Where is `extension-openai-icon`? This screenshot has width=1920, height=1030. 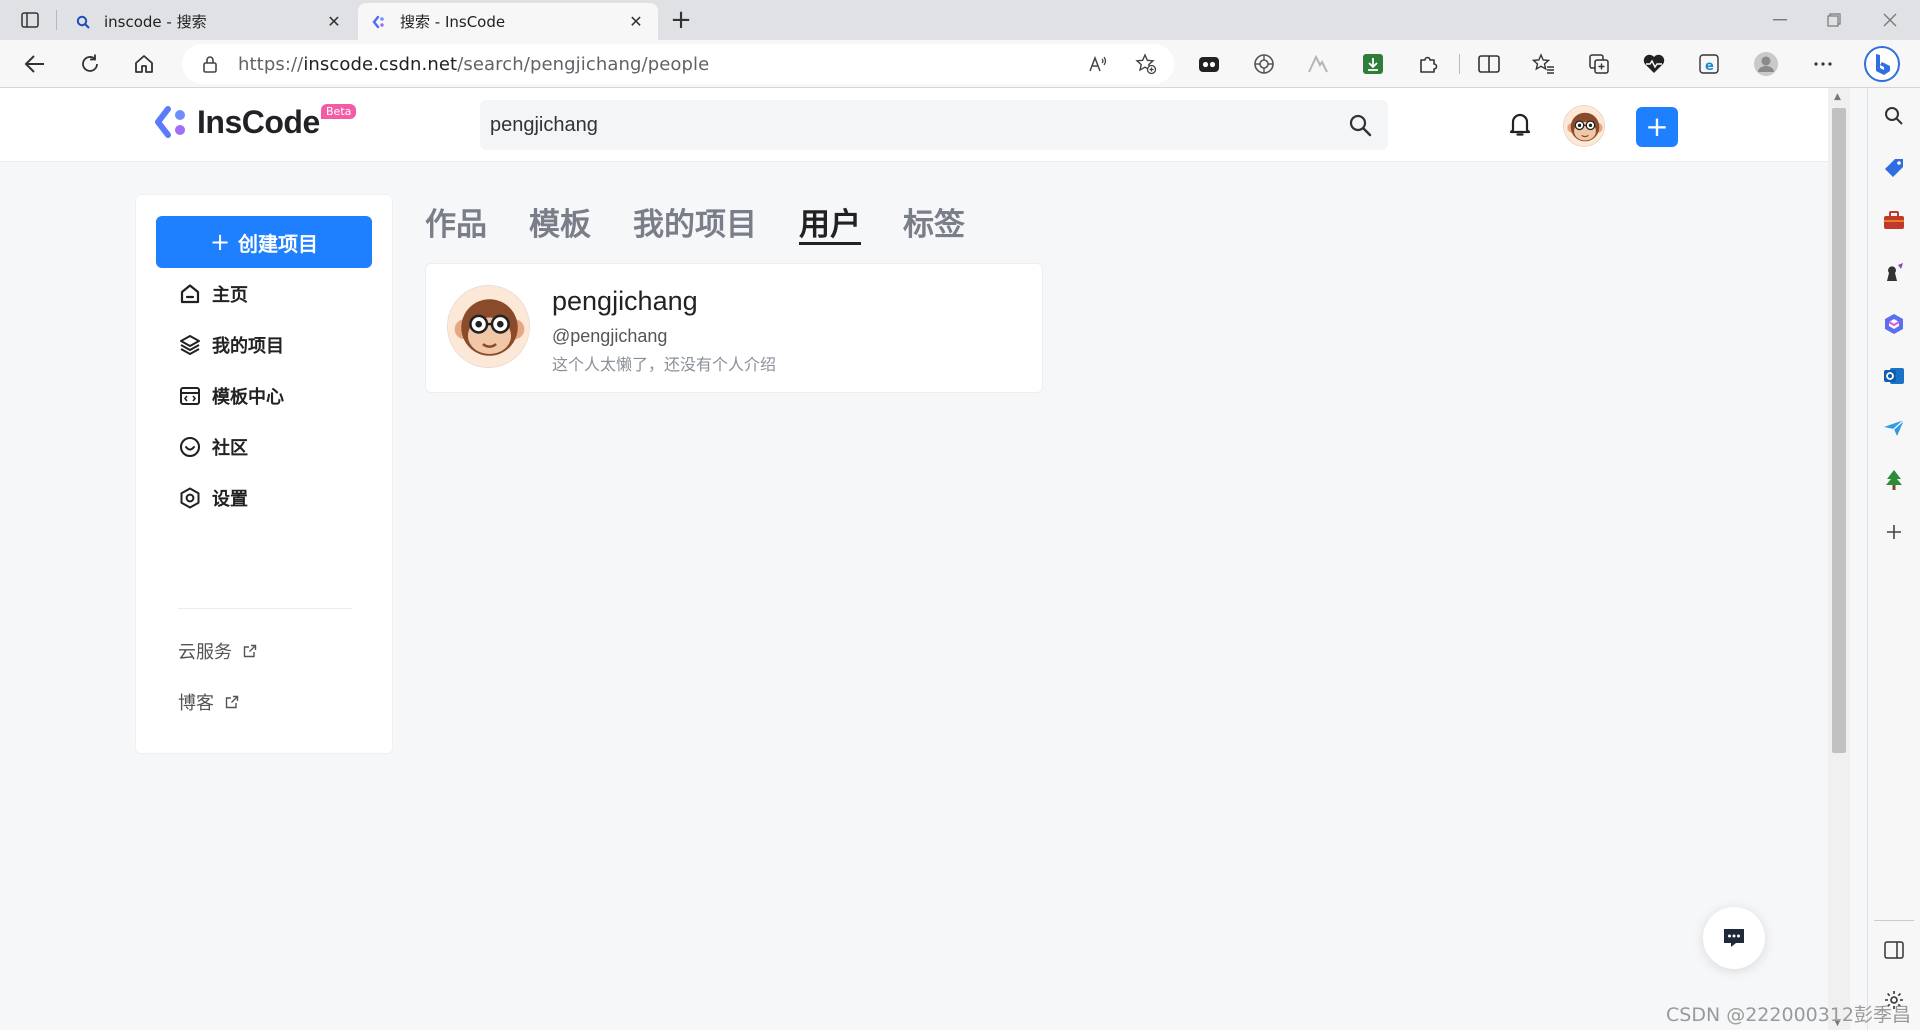
extension-openai-icon is located at coordinates (1264, 64).